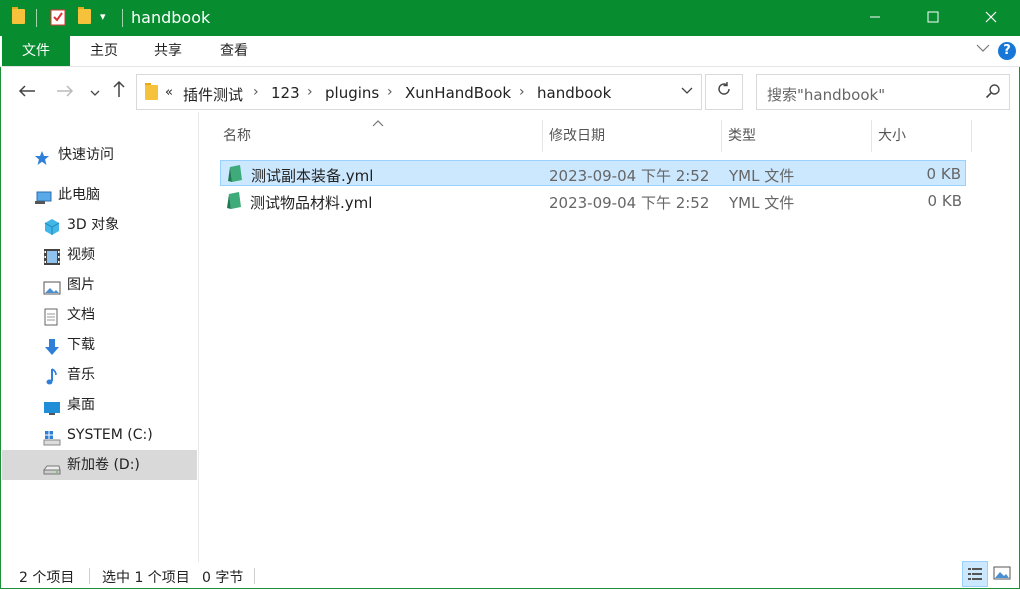 This screenshot has width=1020, height=590. What do you see at coordinates (933, 18) in the screenshot?
I see `maximize-button` at bounding box center [933, 18].